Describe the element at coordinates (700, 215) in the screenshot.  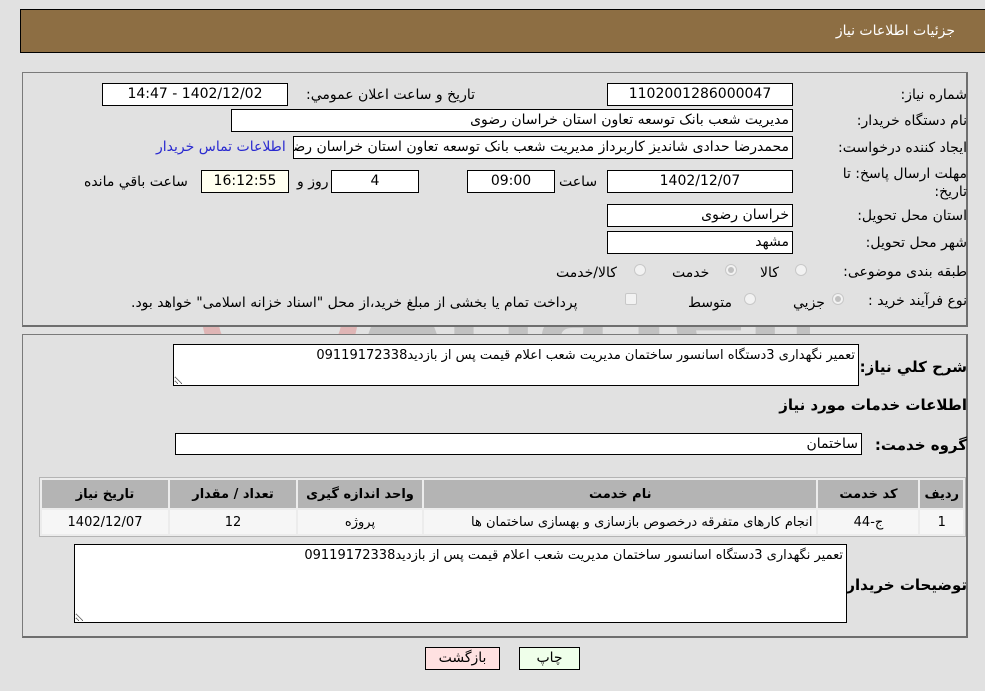
I see `delivery-province-field: خراسان رضوی` at that location.